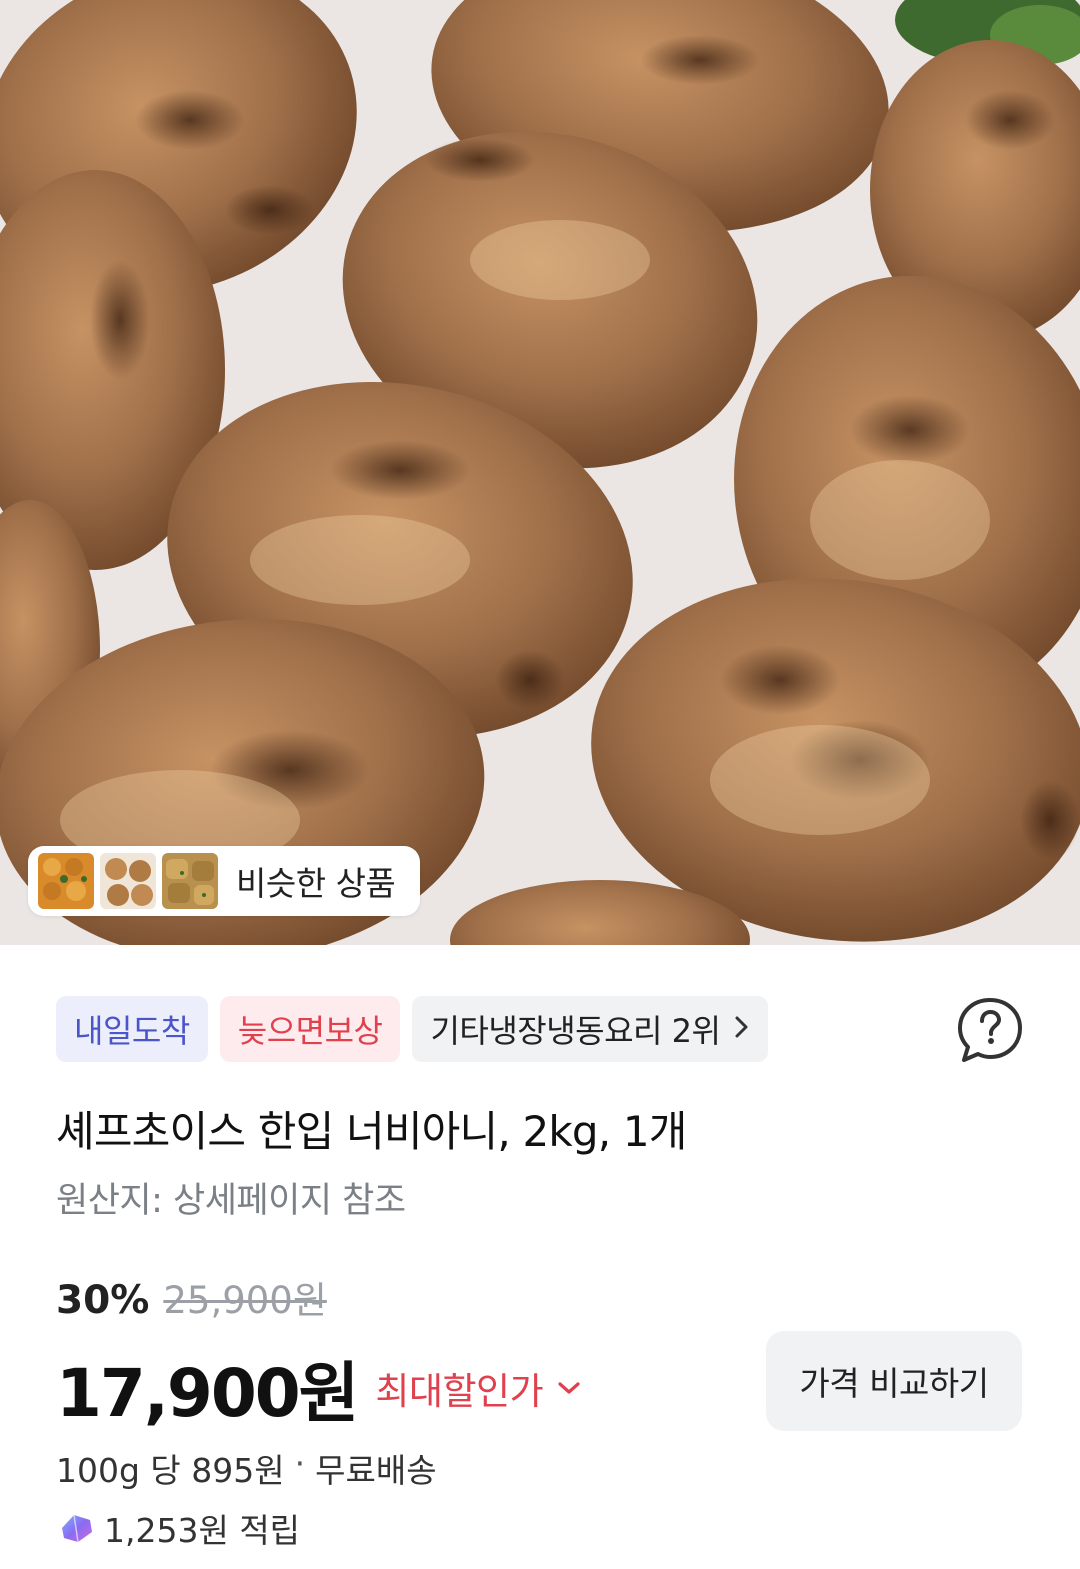 The height and width of the screenshot is (1569, 1080). I want to click on ranking-badge: 기타냉장냉동요리 2위, so click(590, 1029).